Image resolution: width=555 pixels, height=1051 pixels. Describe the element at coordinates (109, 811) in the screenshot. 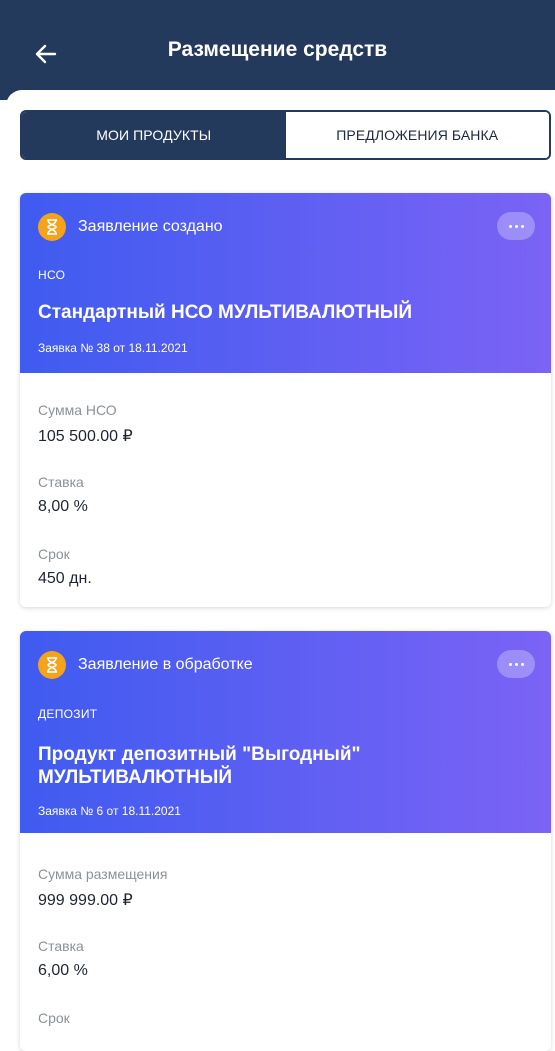

I see `request-info: Заявка № 6 от 18.11.2021` at that location.